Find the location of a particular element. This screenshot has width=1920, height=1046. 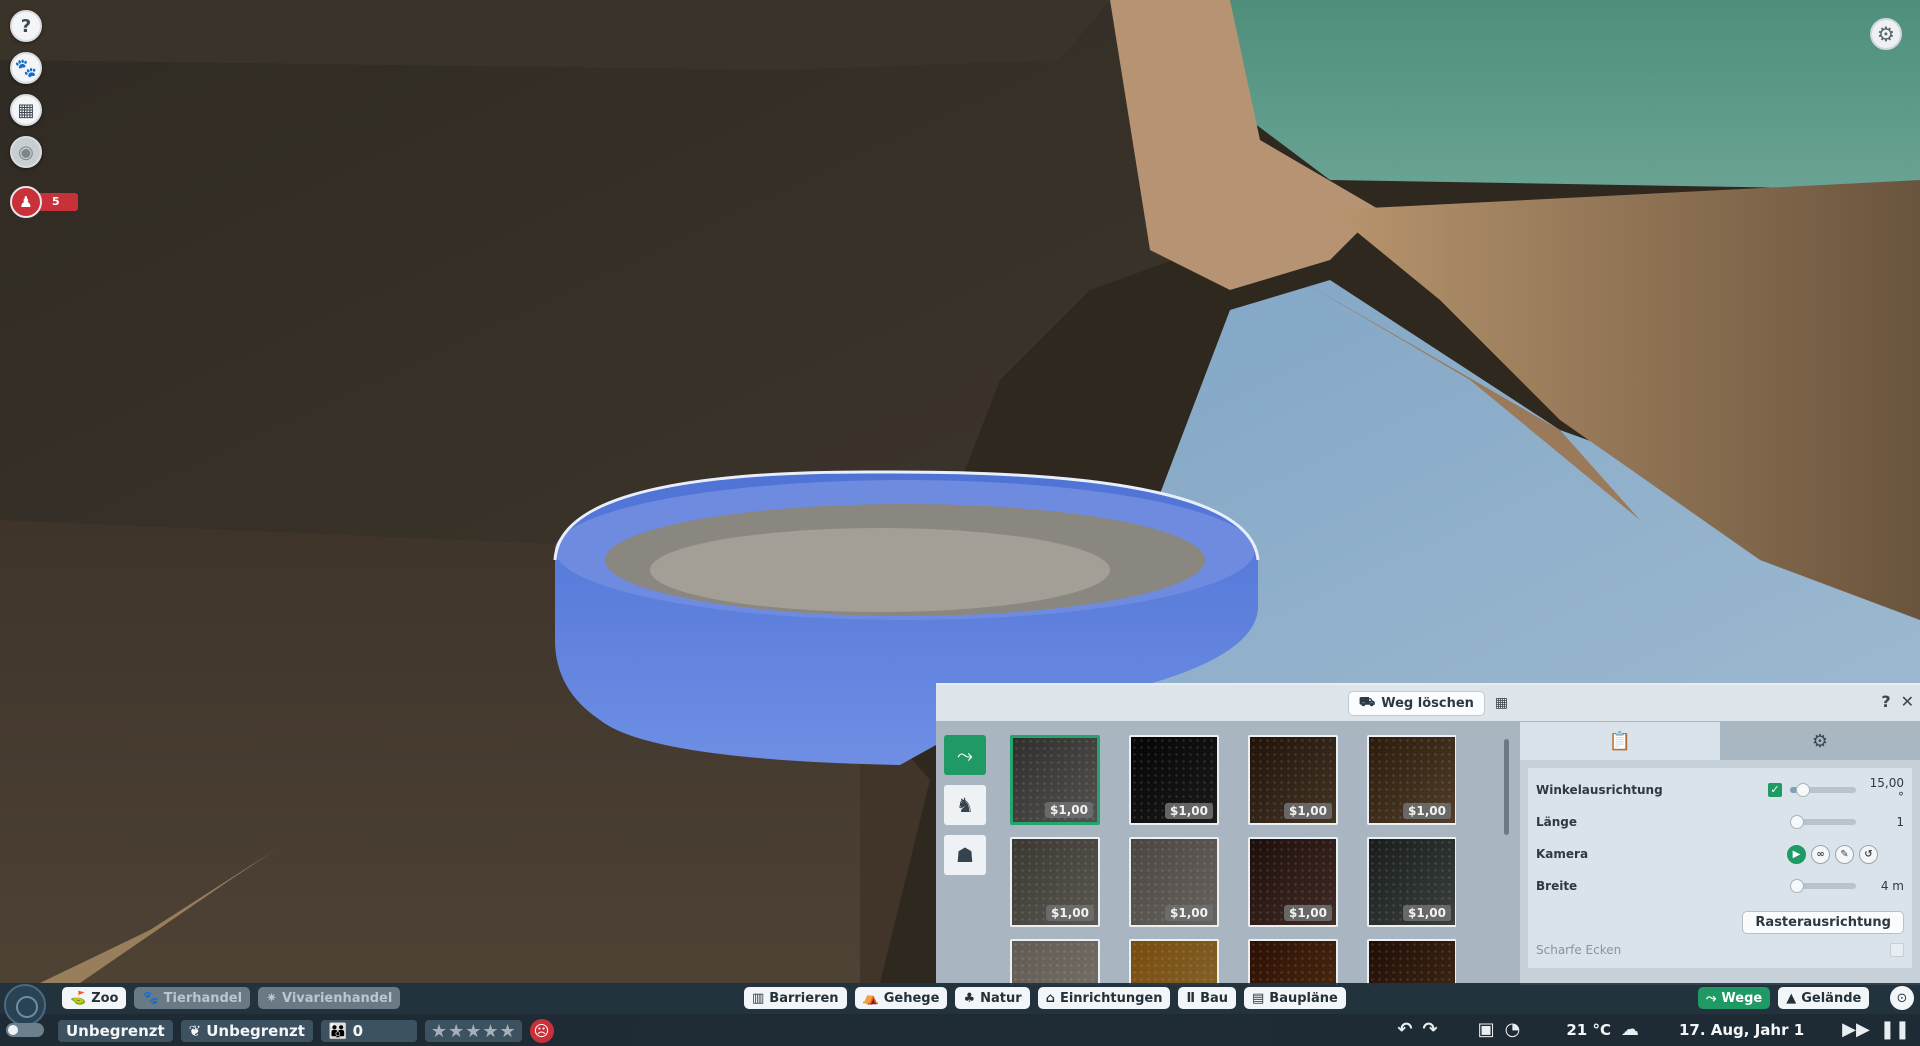

angle-slider is located at coordinates (1823, 790).